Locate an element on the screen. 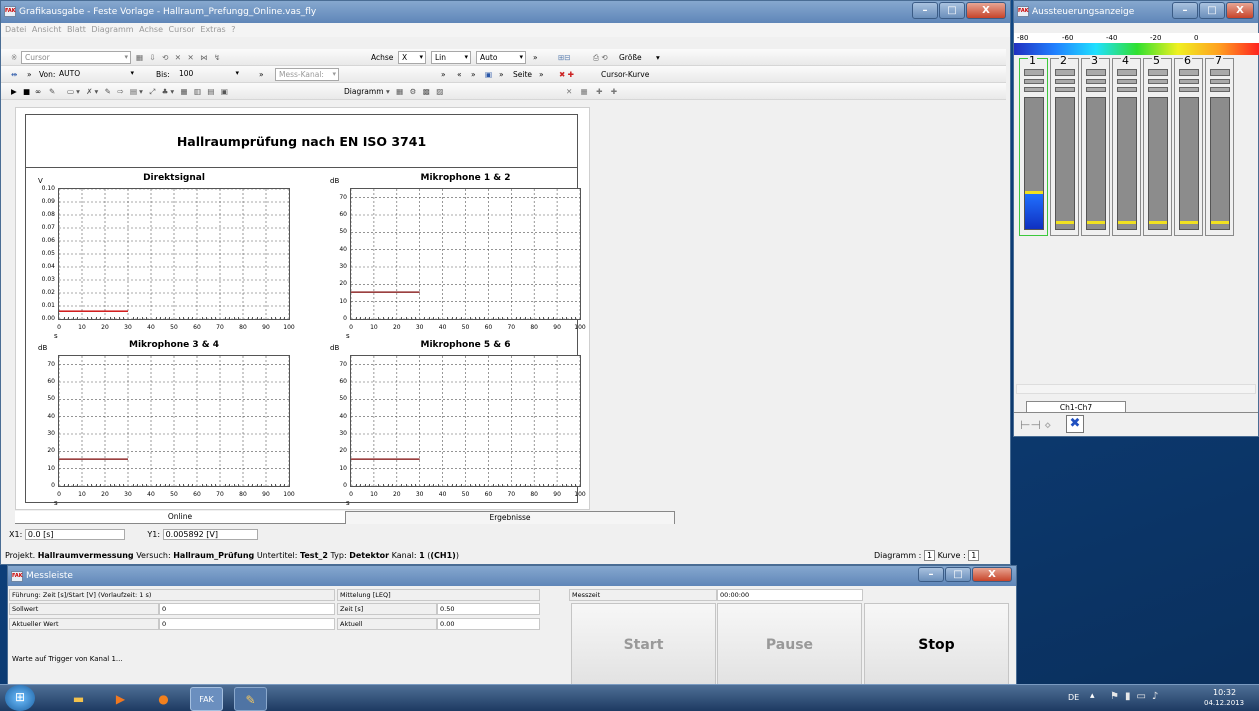 This screenshot has height=711, width=1259. diagramm-icons: ▾ ▦ ⚙ ▩ ▨ is located at coordinates (415, 91).